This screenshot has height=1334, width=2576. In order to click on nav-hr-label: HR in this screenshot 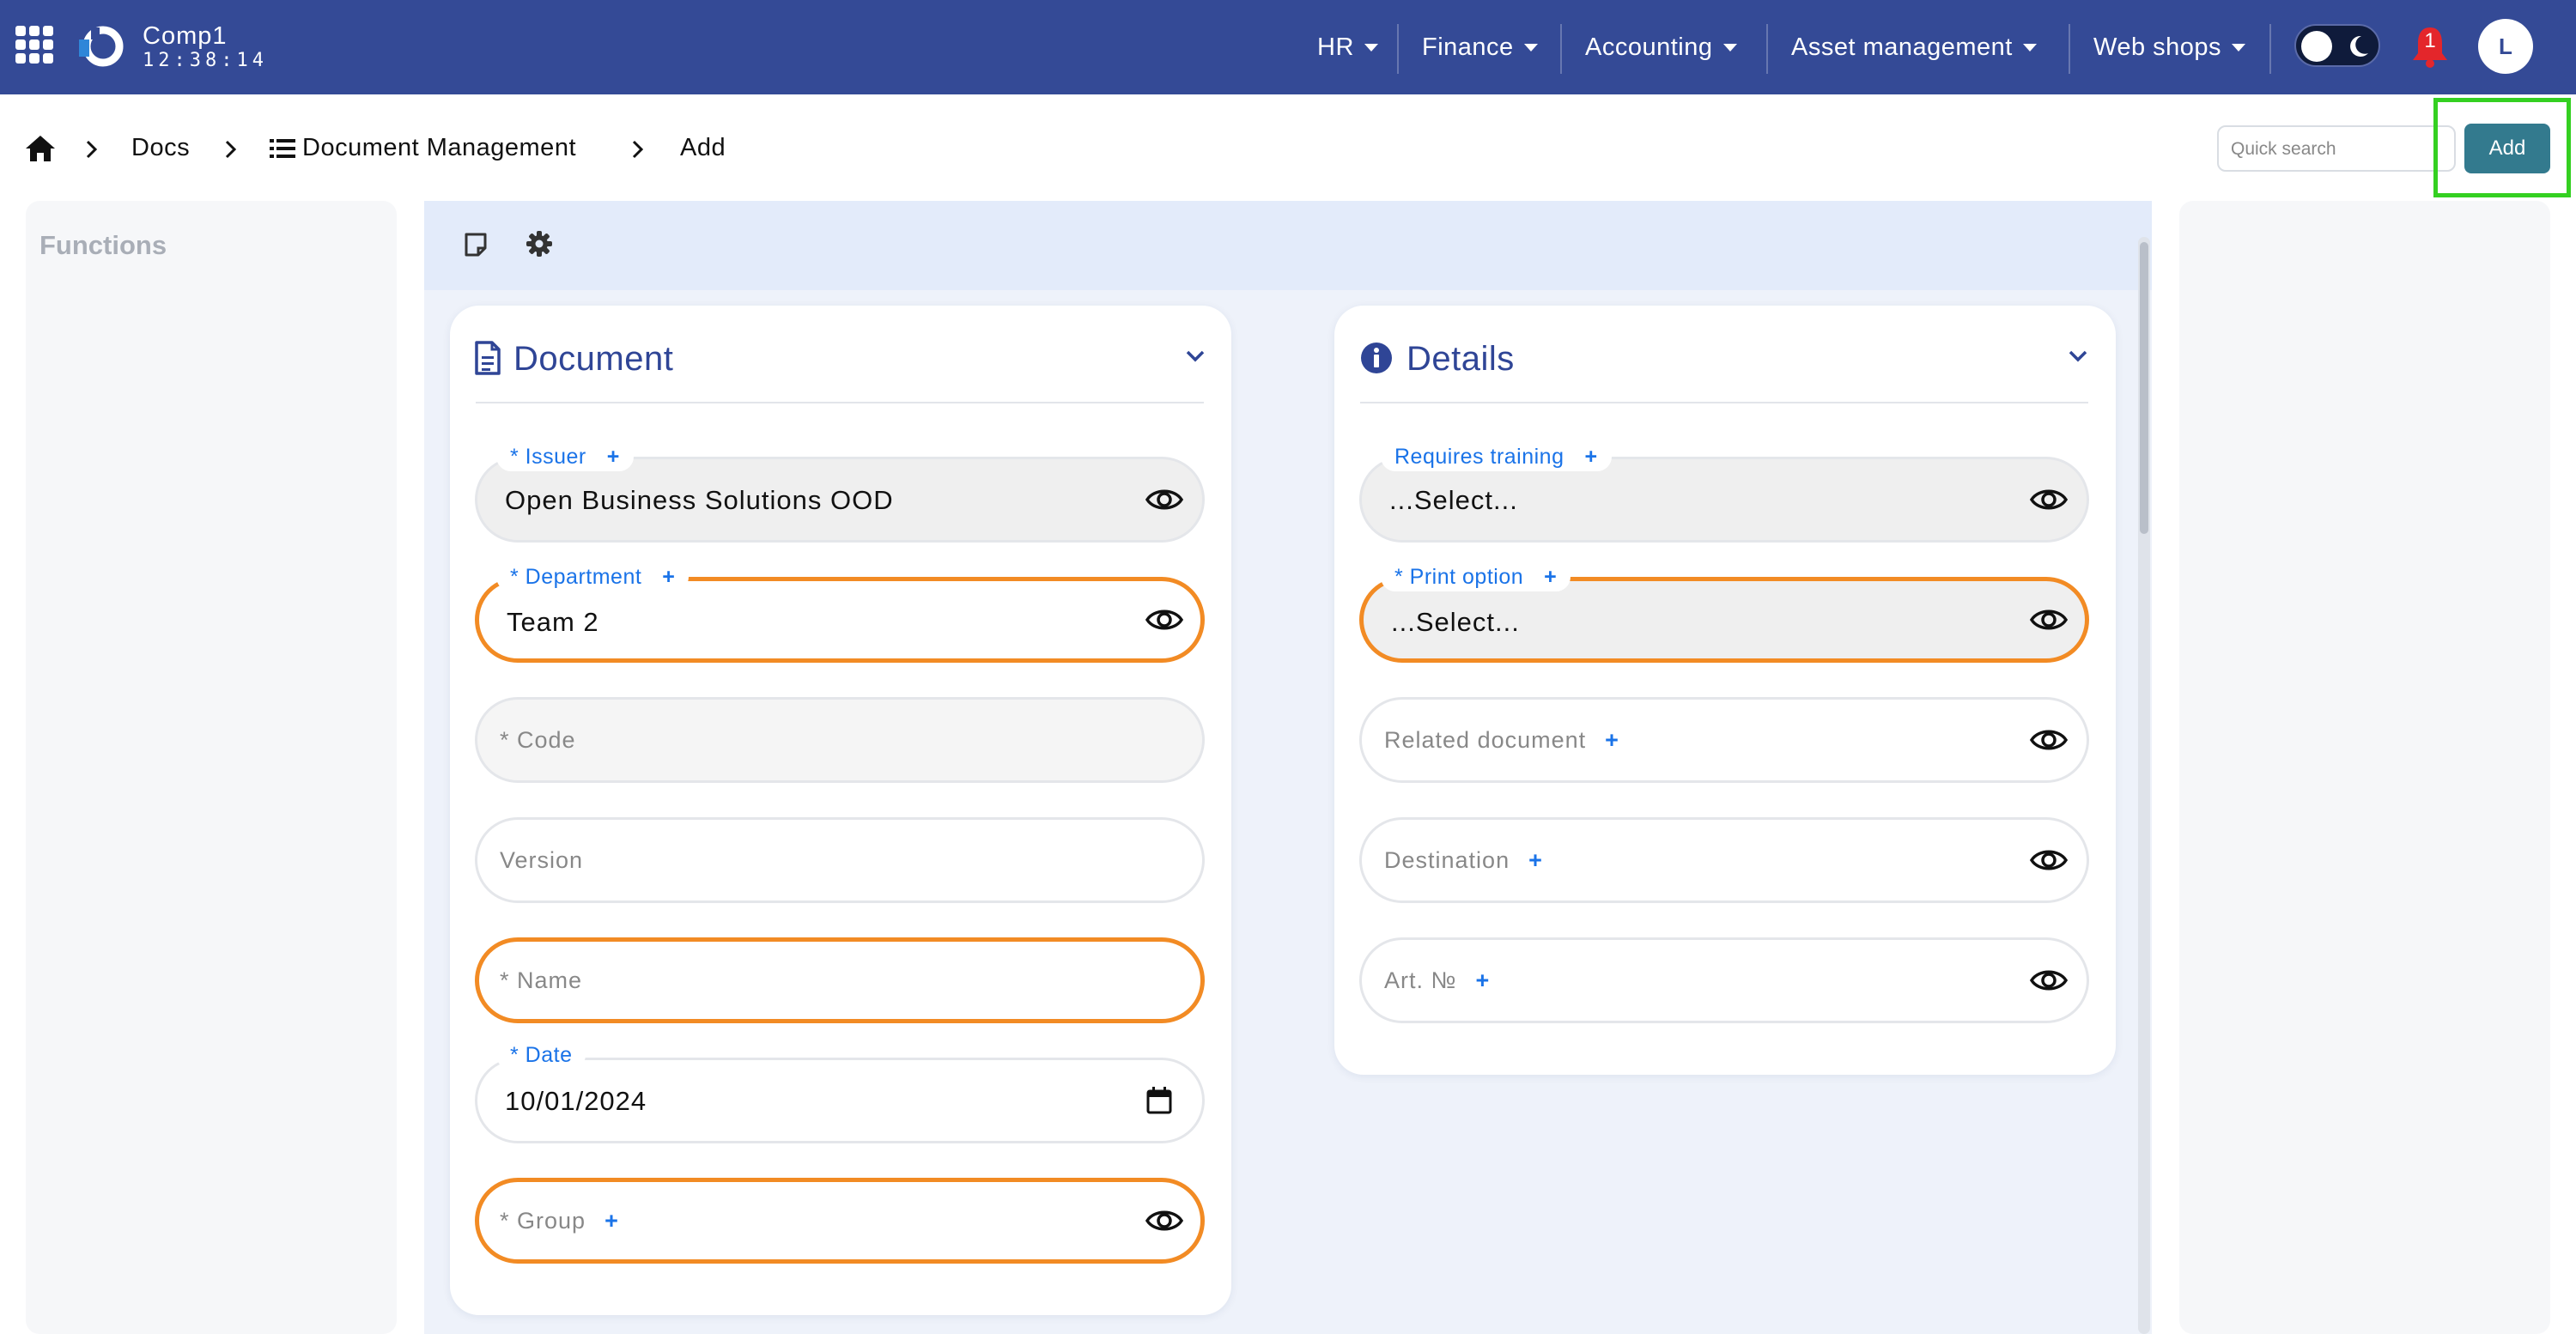, I will do `click(1335, 47)`.